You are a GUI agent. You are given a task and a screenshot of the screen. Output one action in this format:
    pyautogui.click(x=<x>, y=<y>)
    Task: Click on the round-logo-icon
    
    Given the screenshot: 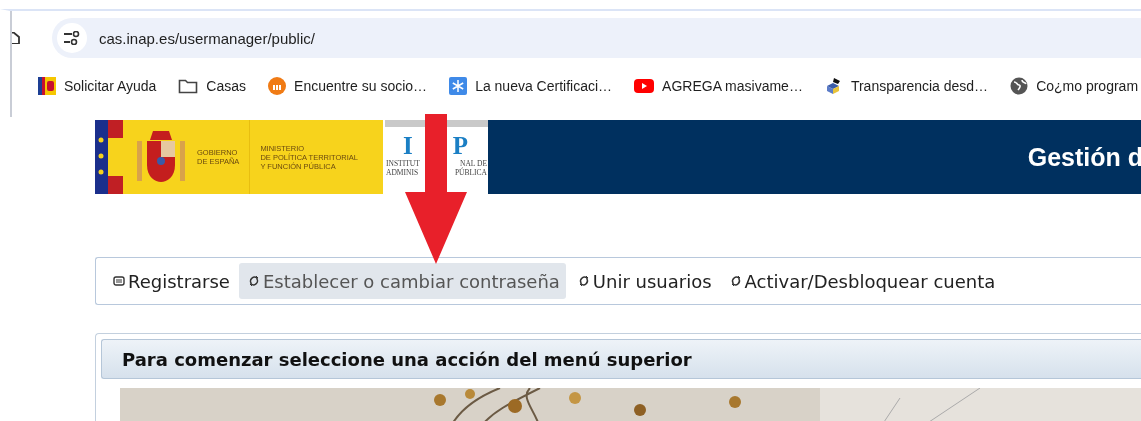 What is the action you would take?
    pyautogui.click(x=277, y=86)
    